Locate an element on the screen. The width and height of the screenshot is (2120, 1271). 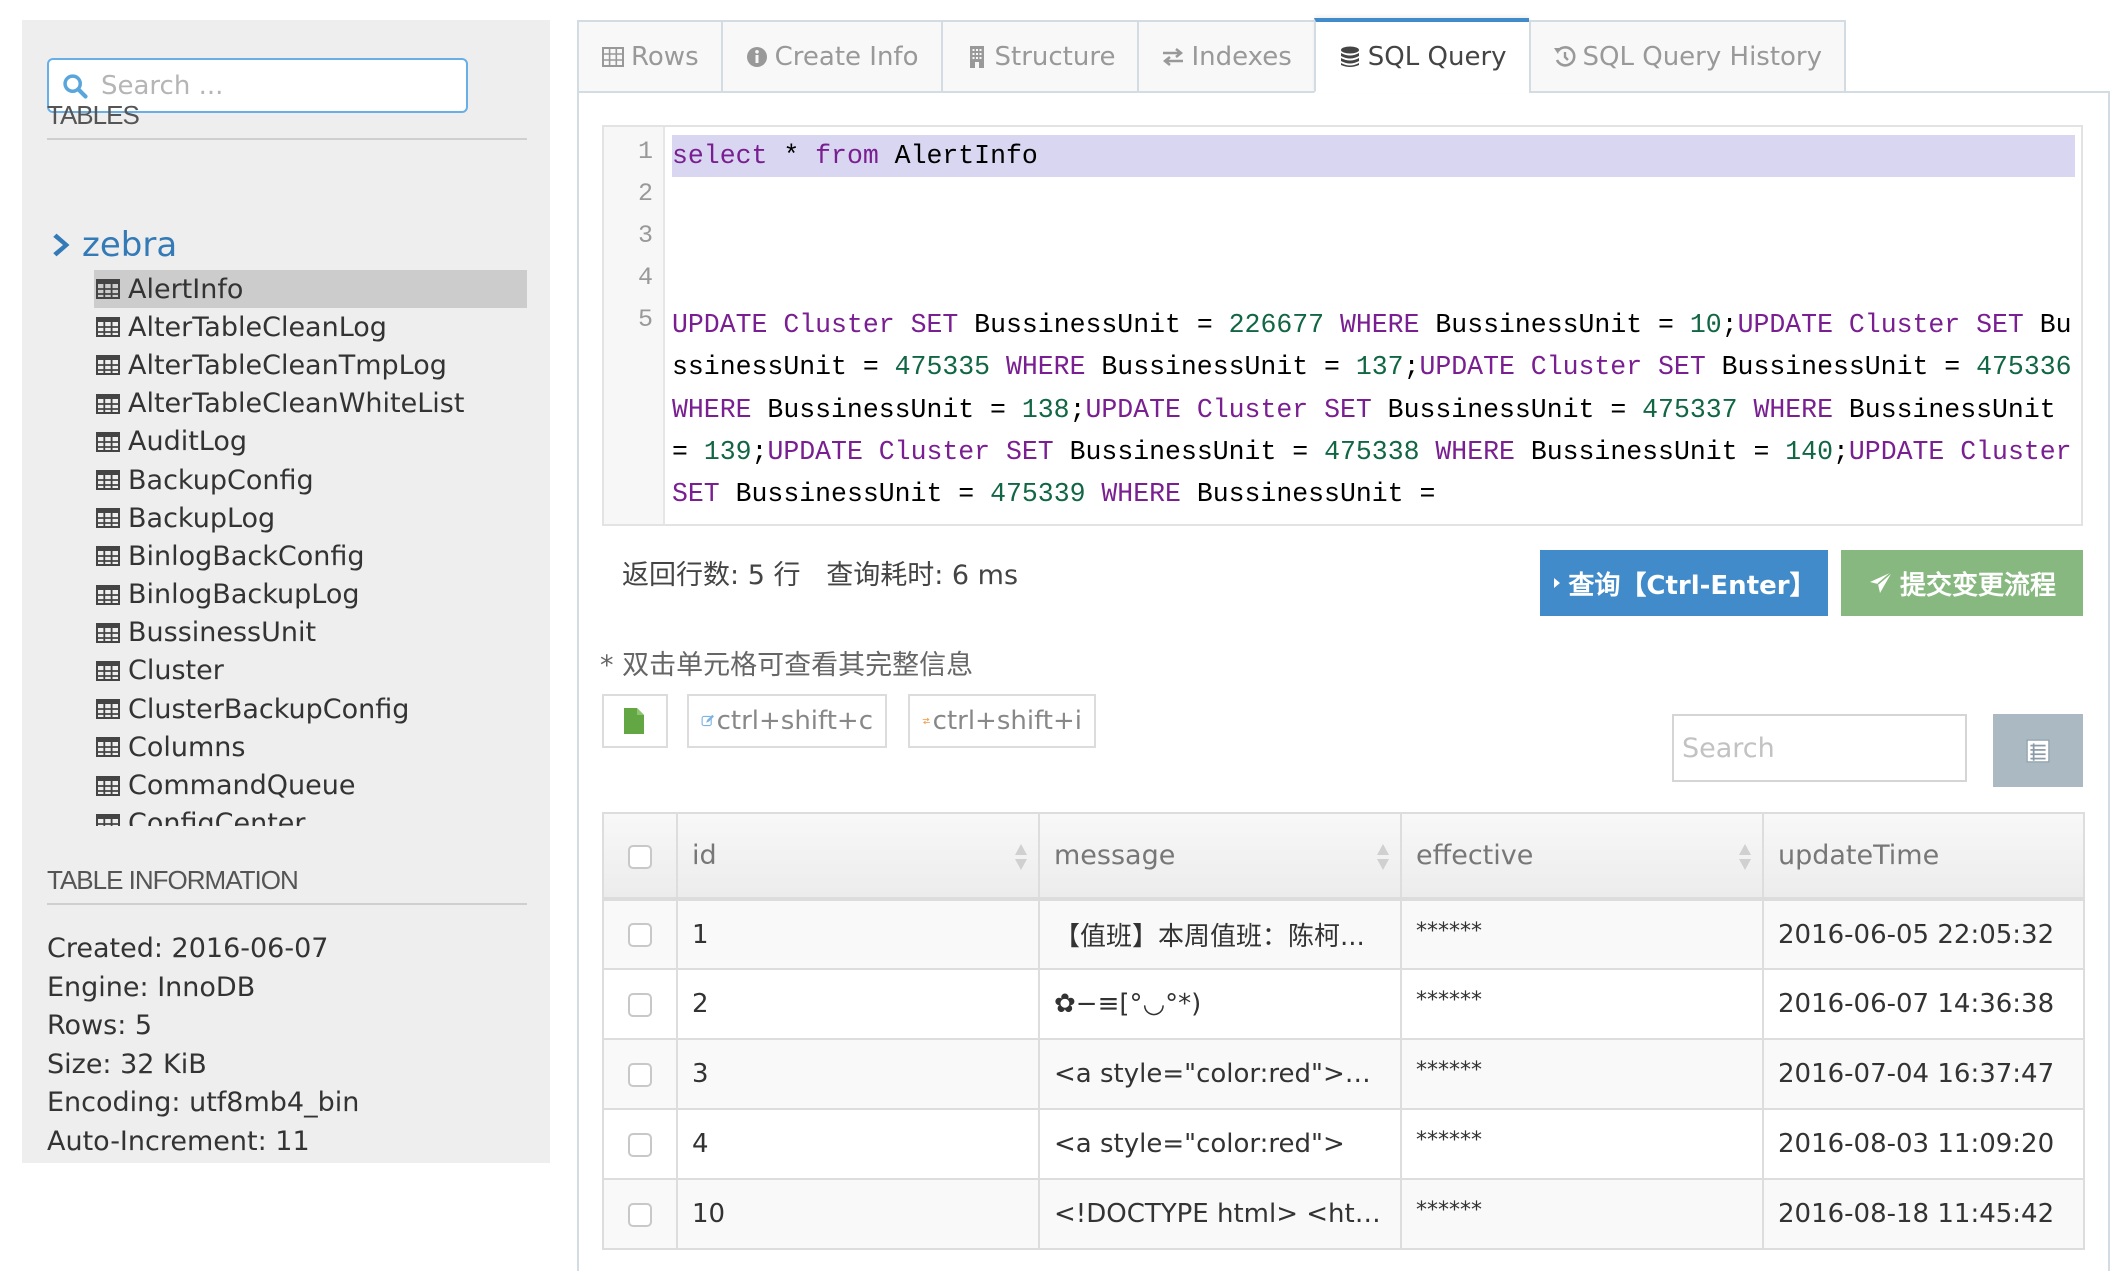
cell-updatetime: 2016-08-18 11:45:42 is located at coordinates (1923, 1214).